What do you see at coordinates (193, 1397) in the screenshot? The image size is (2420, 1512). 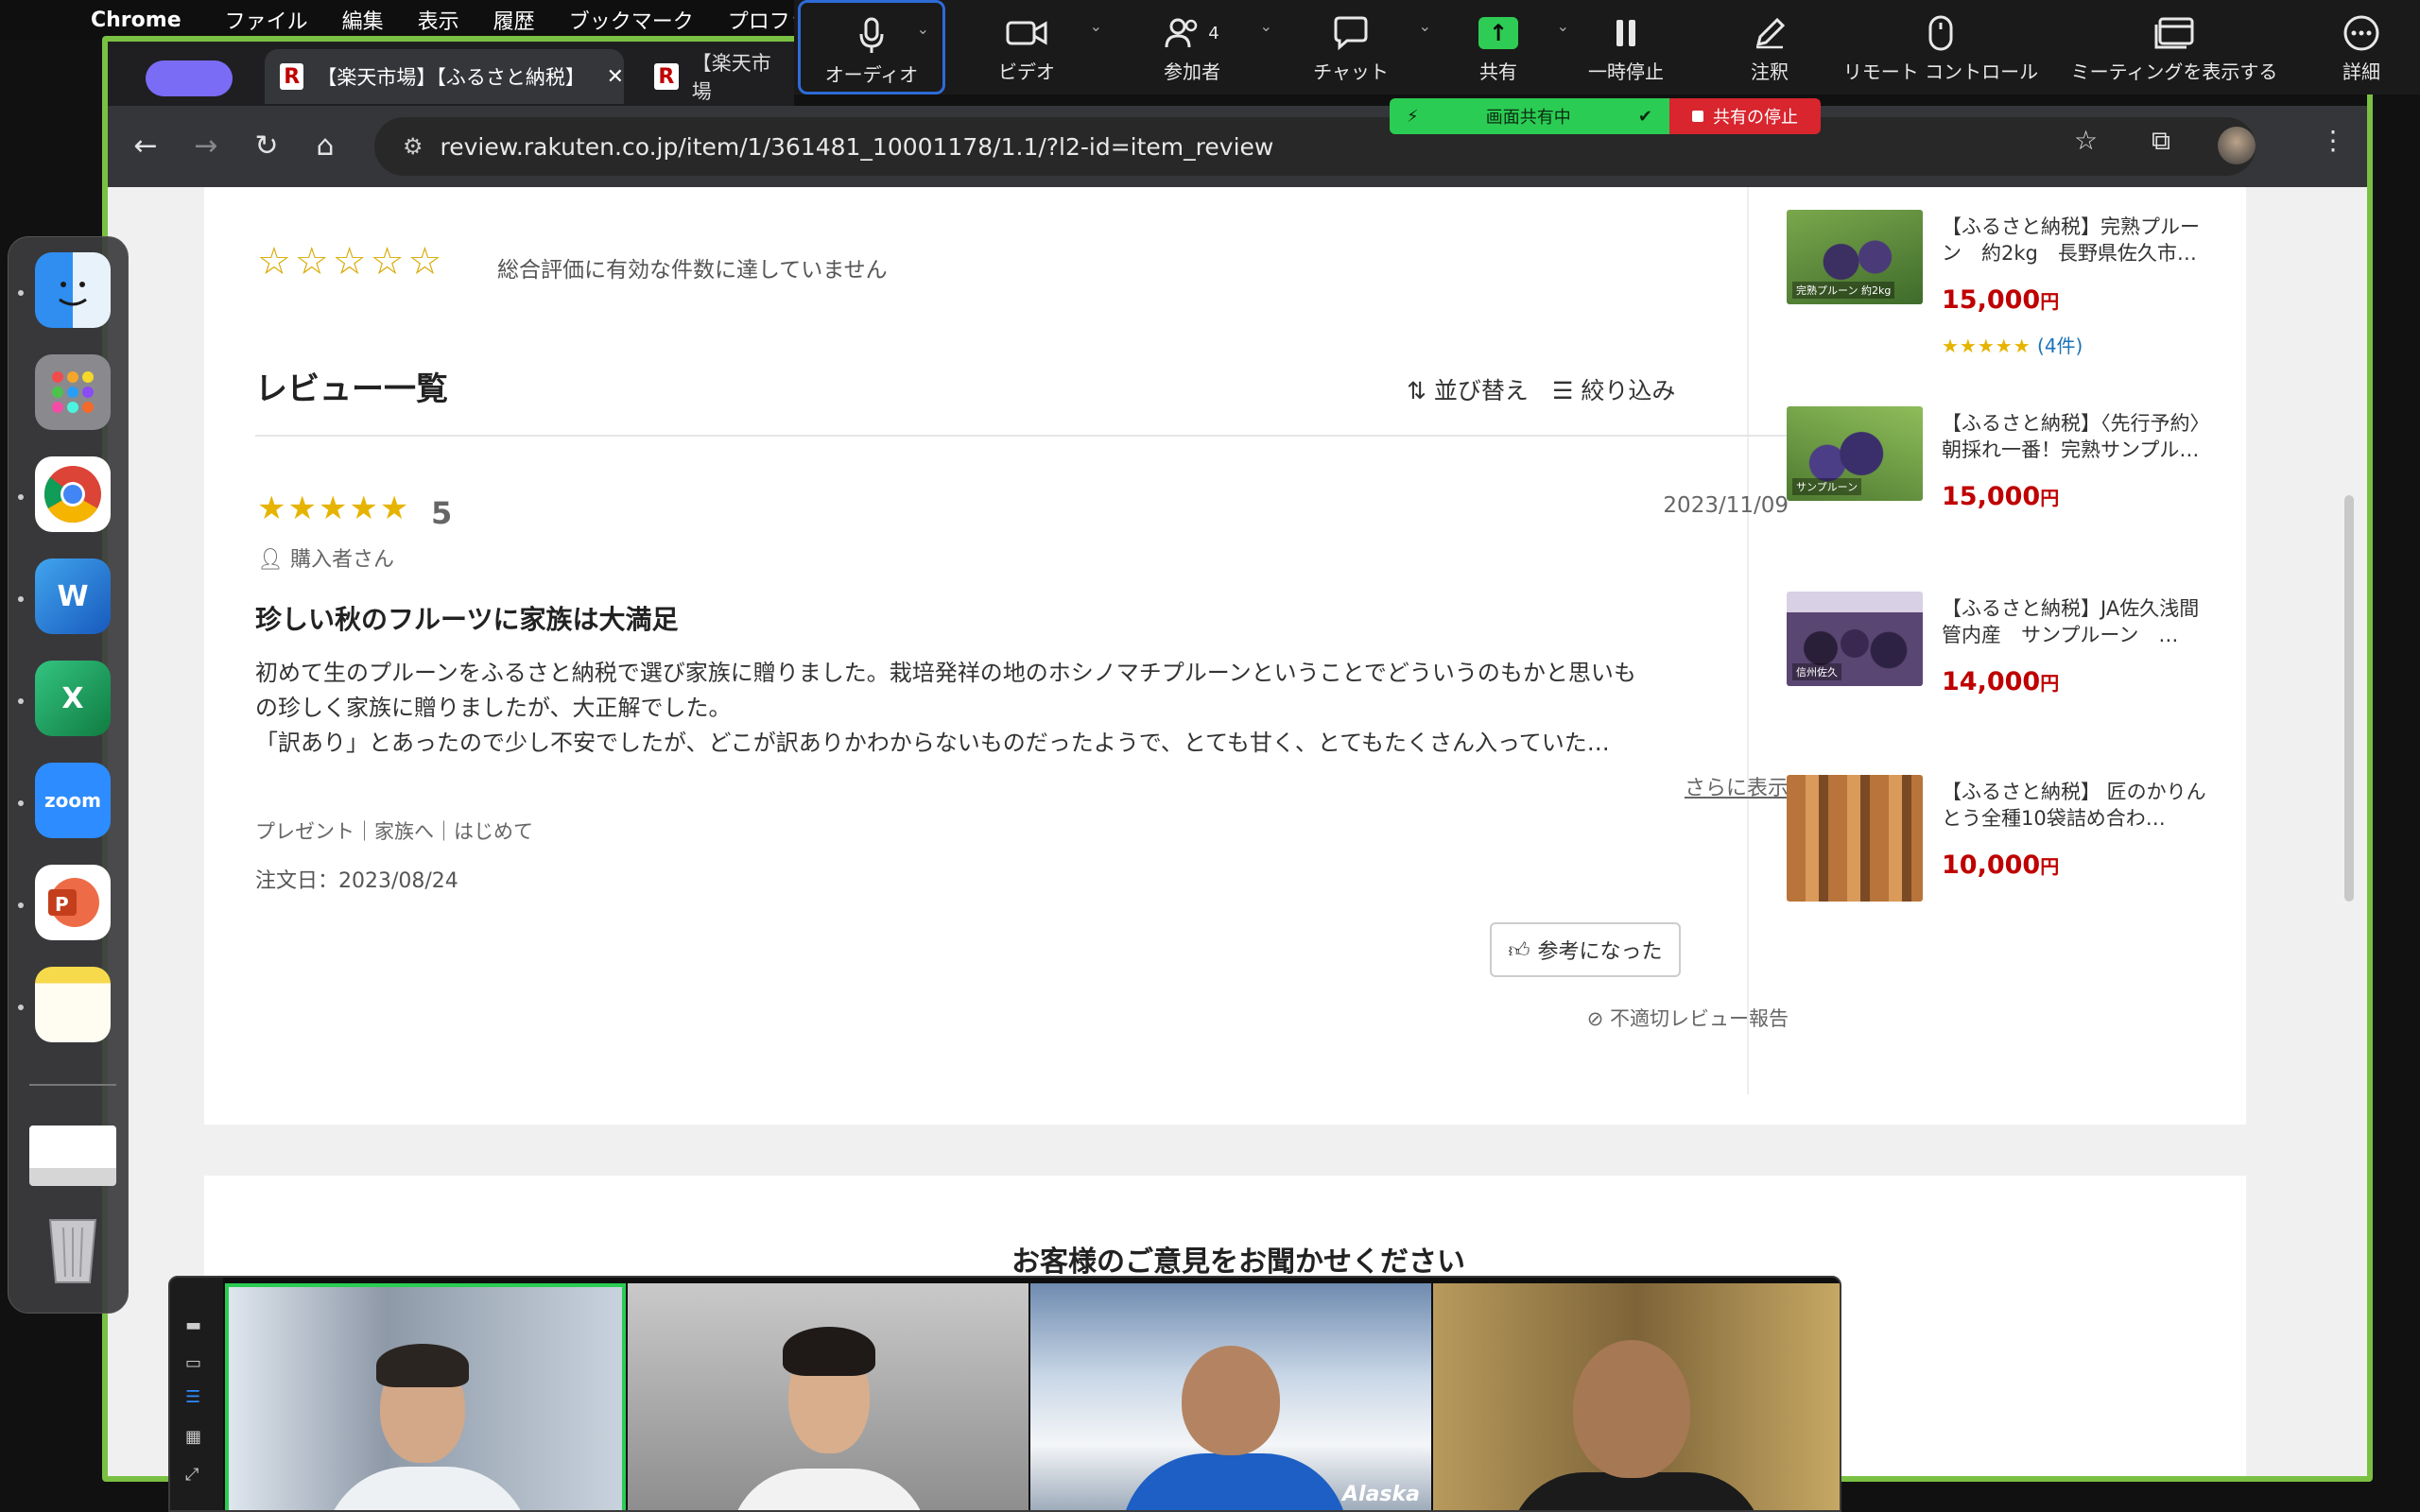 I see `strip-view-icon: ☰` at bounding box center [193, 1397].